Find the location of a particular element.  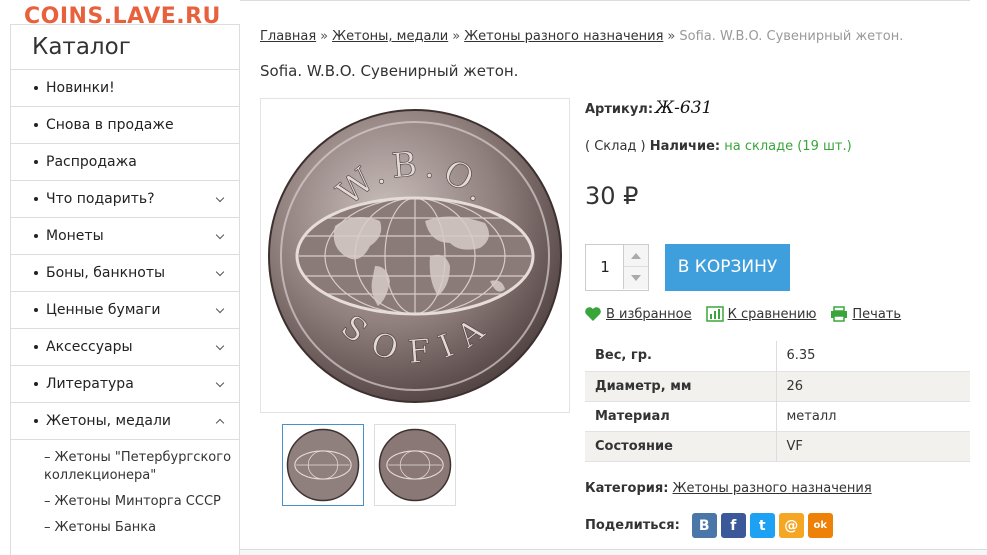

vk-icon: В is located at coordinates (704, 525).